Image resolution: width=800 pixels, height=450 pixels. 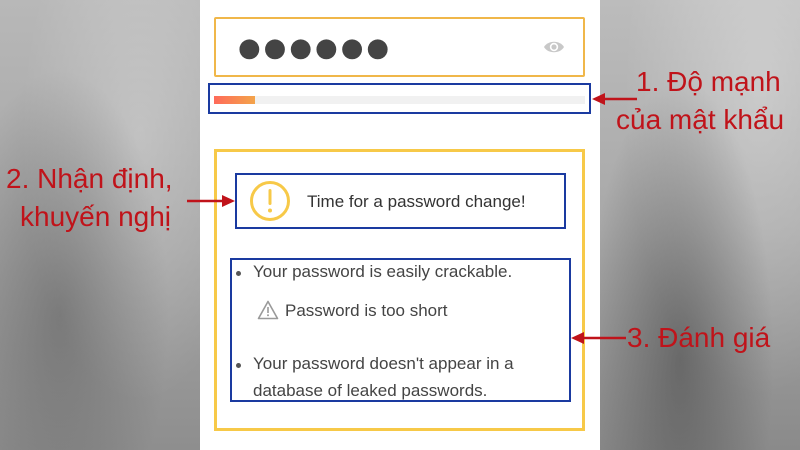 What do you see at coordinates (96, 216) in the screenshot?
I see `annotation-verdict-line-2: khuyến nghị` at bounding box center [96, 216].